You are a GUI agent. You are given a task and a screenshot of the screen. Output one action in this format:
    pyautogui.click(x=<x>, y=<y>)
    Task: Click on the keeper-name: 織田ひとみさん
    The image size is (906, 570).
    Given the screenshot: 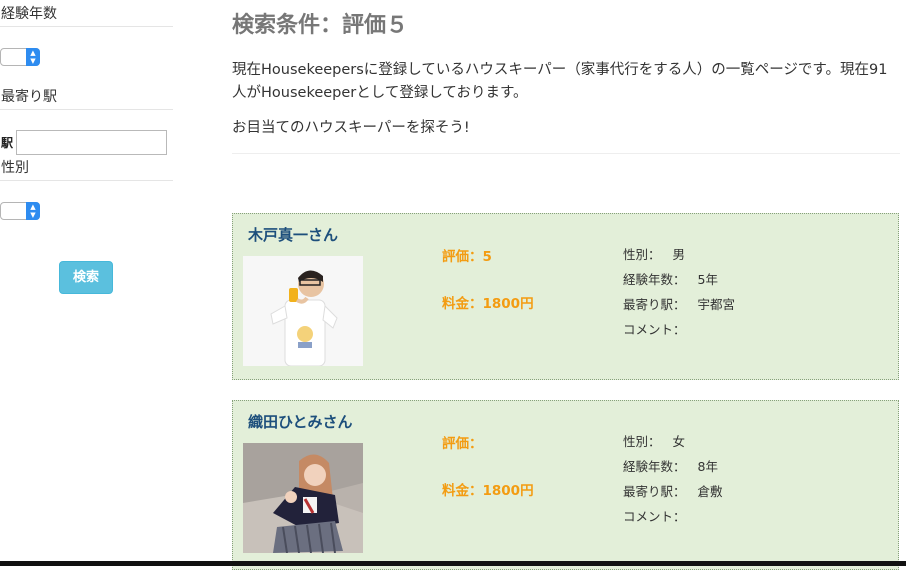 What is the action you would take?
    pyautogui.click(x=300, y=421)
    